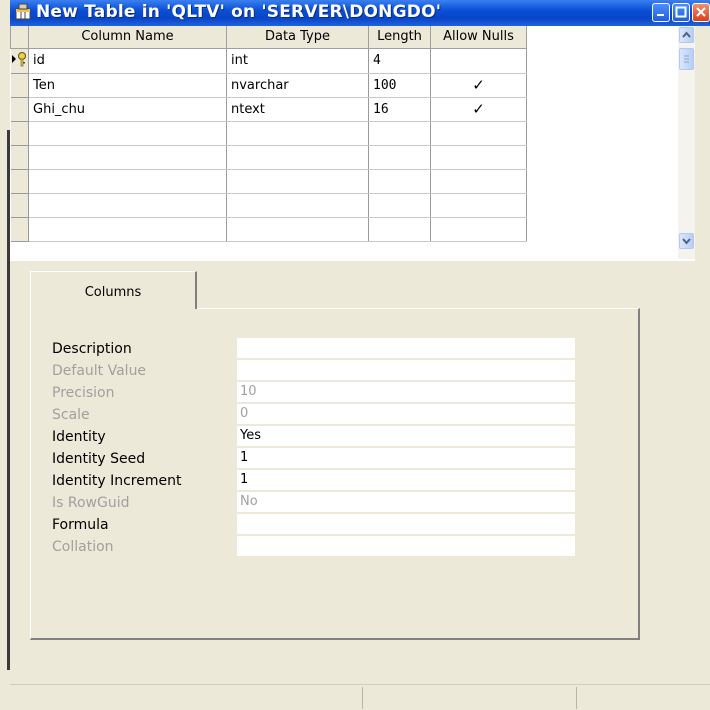 The height and width of the screenshot is (710, 710). Describe the element at coordinates (99, 459) in the screenshot. I see `property-label: Identity Seed` at that location.